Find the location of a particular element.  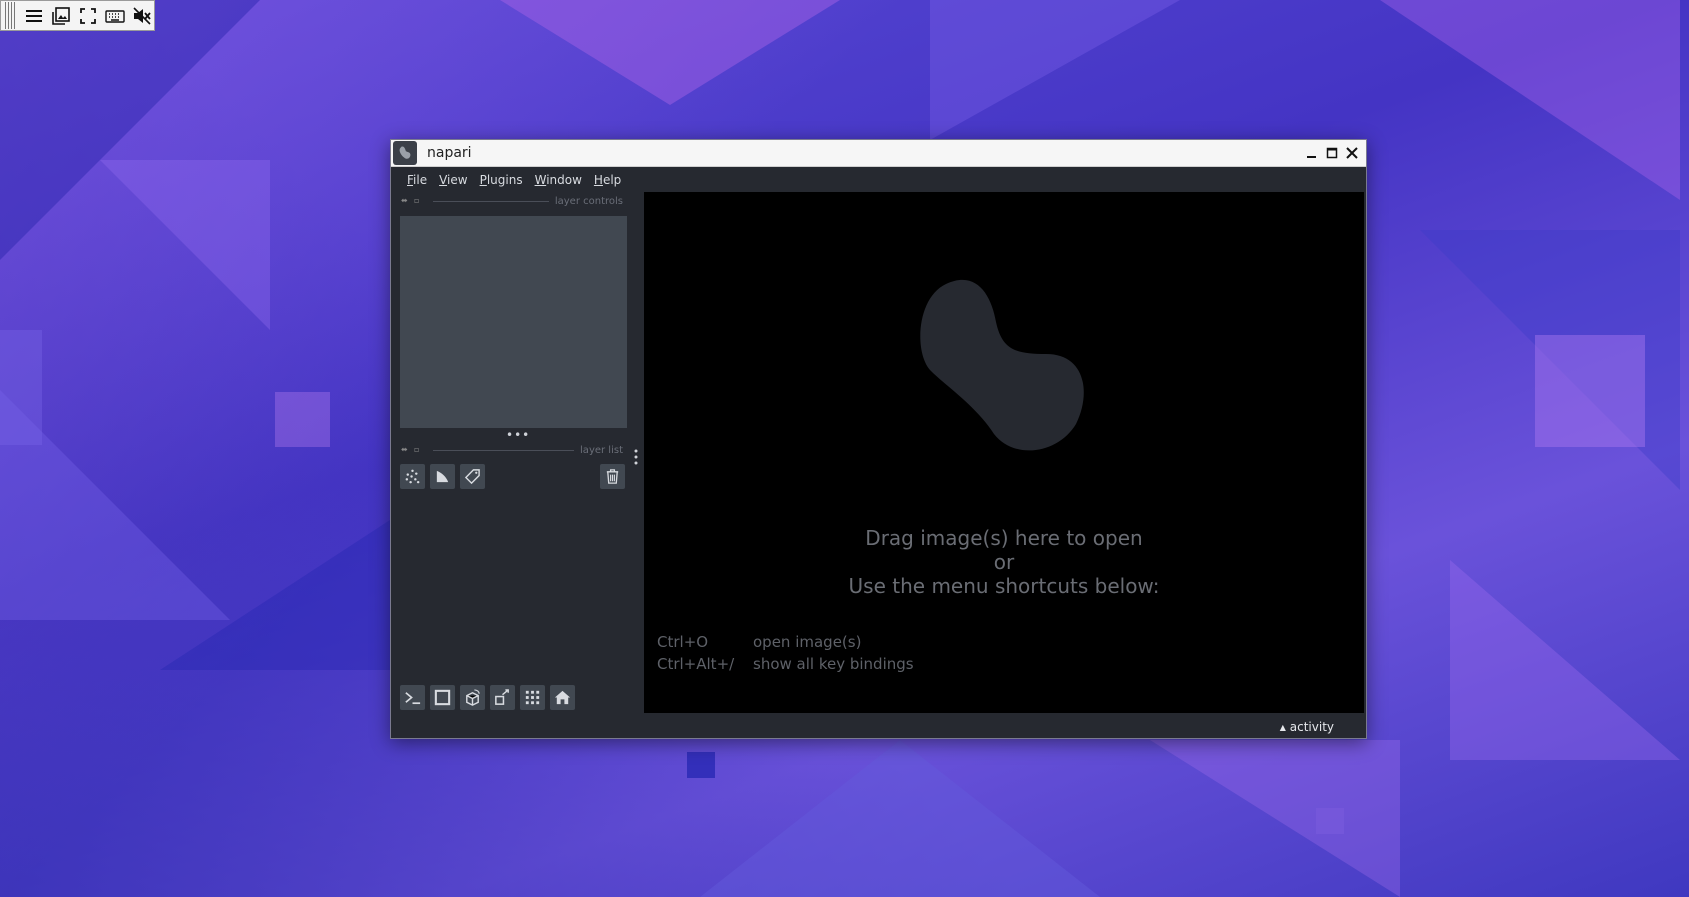

grid-view-icon is located at coordinates (532, 697).